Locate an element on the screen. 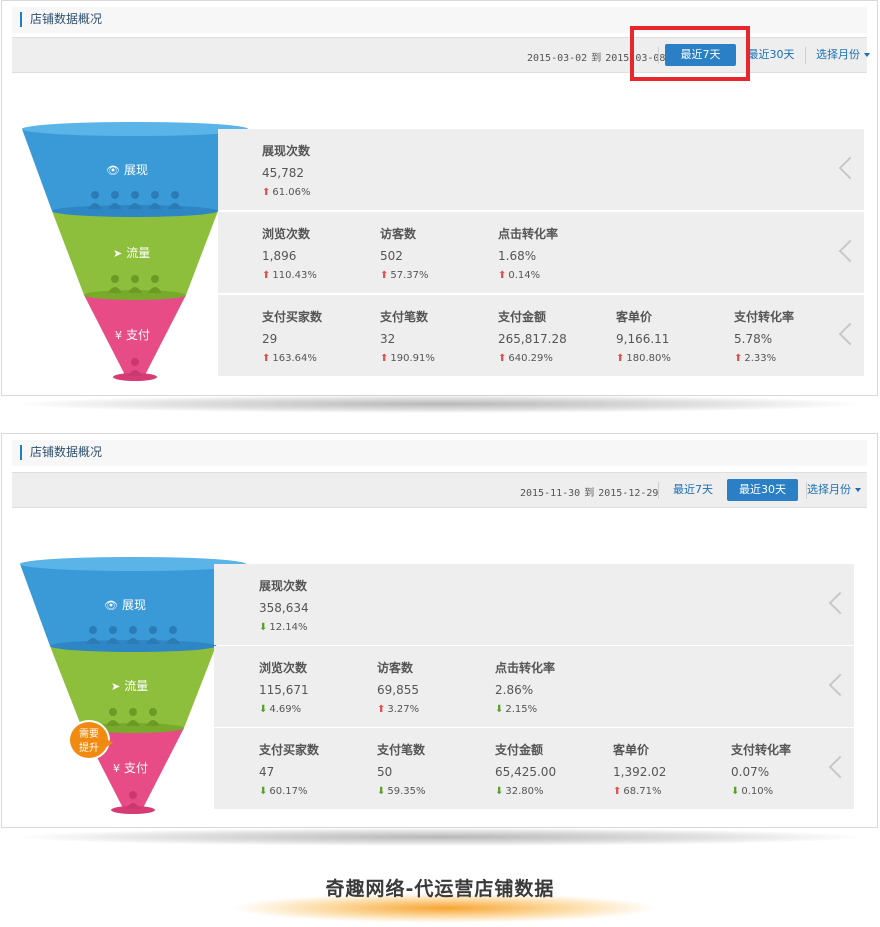 Image resolution: width=880 pixels, height=927 pixels. metric-change: ⬆ 2.33% is located at coordinates (791, 359).